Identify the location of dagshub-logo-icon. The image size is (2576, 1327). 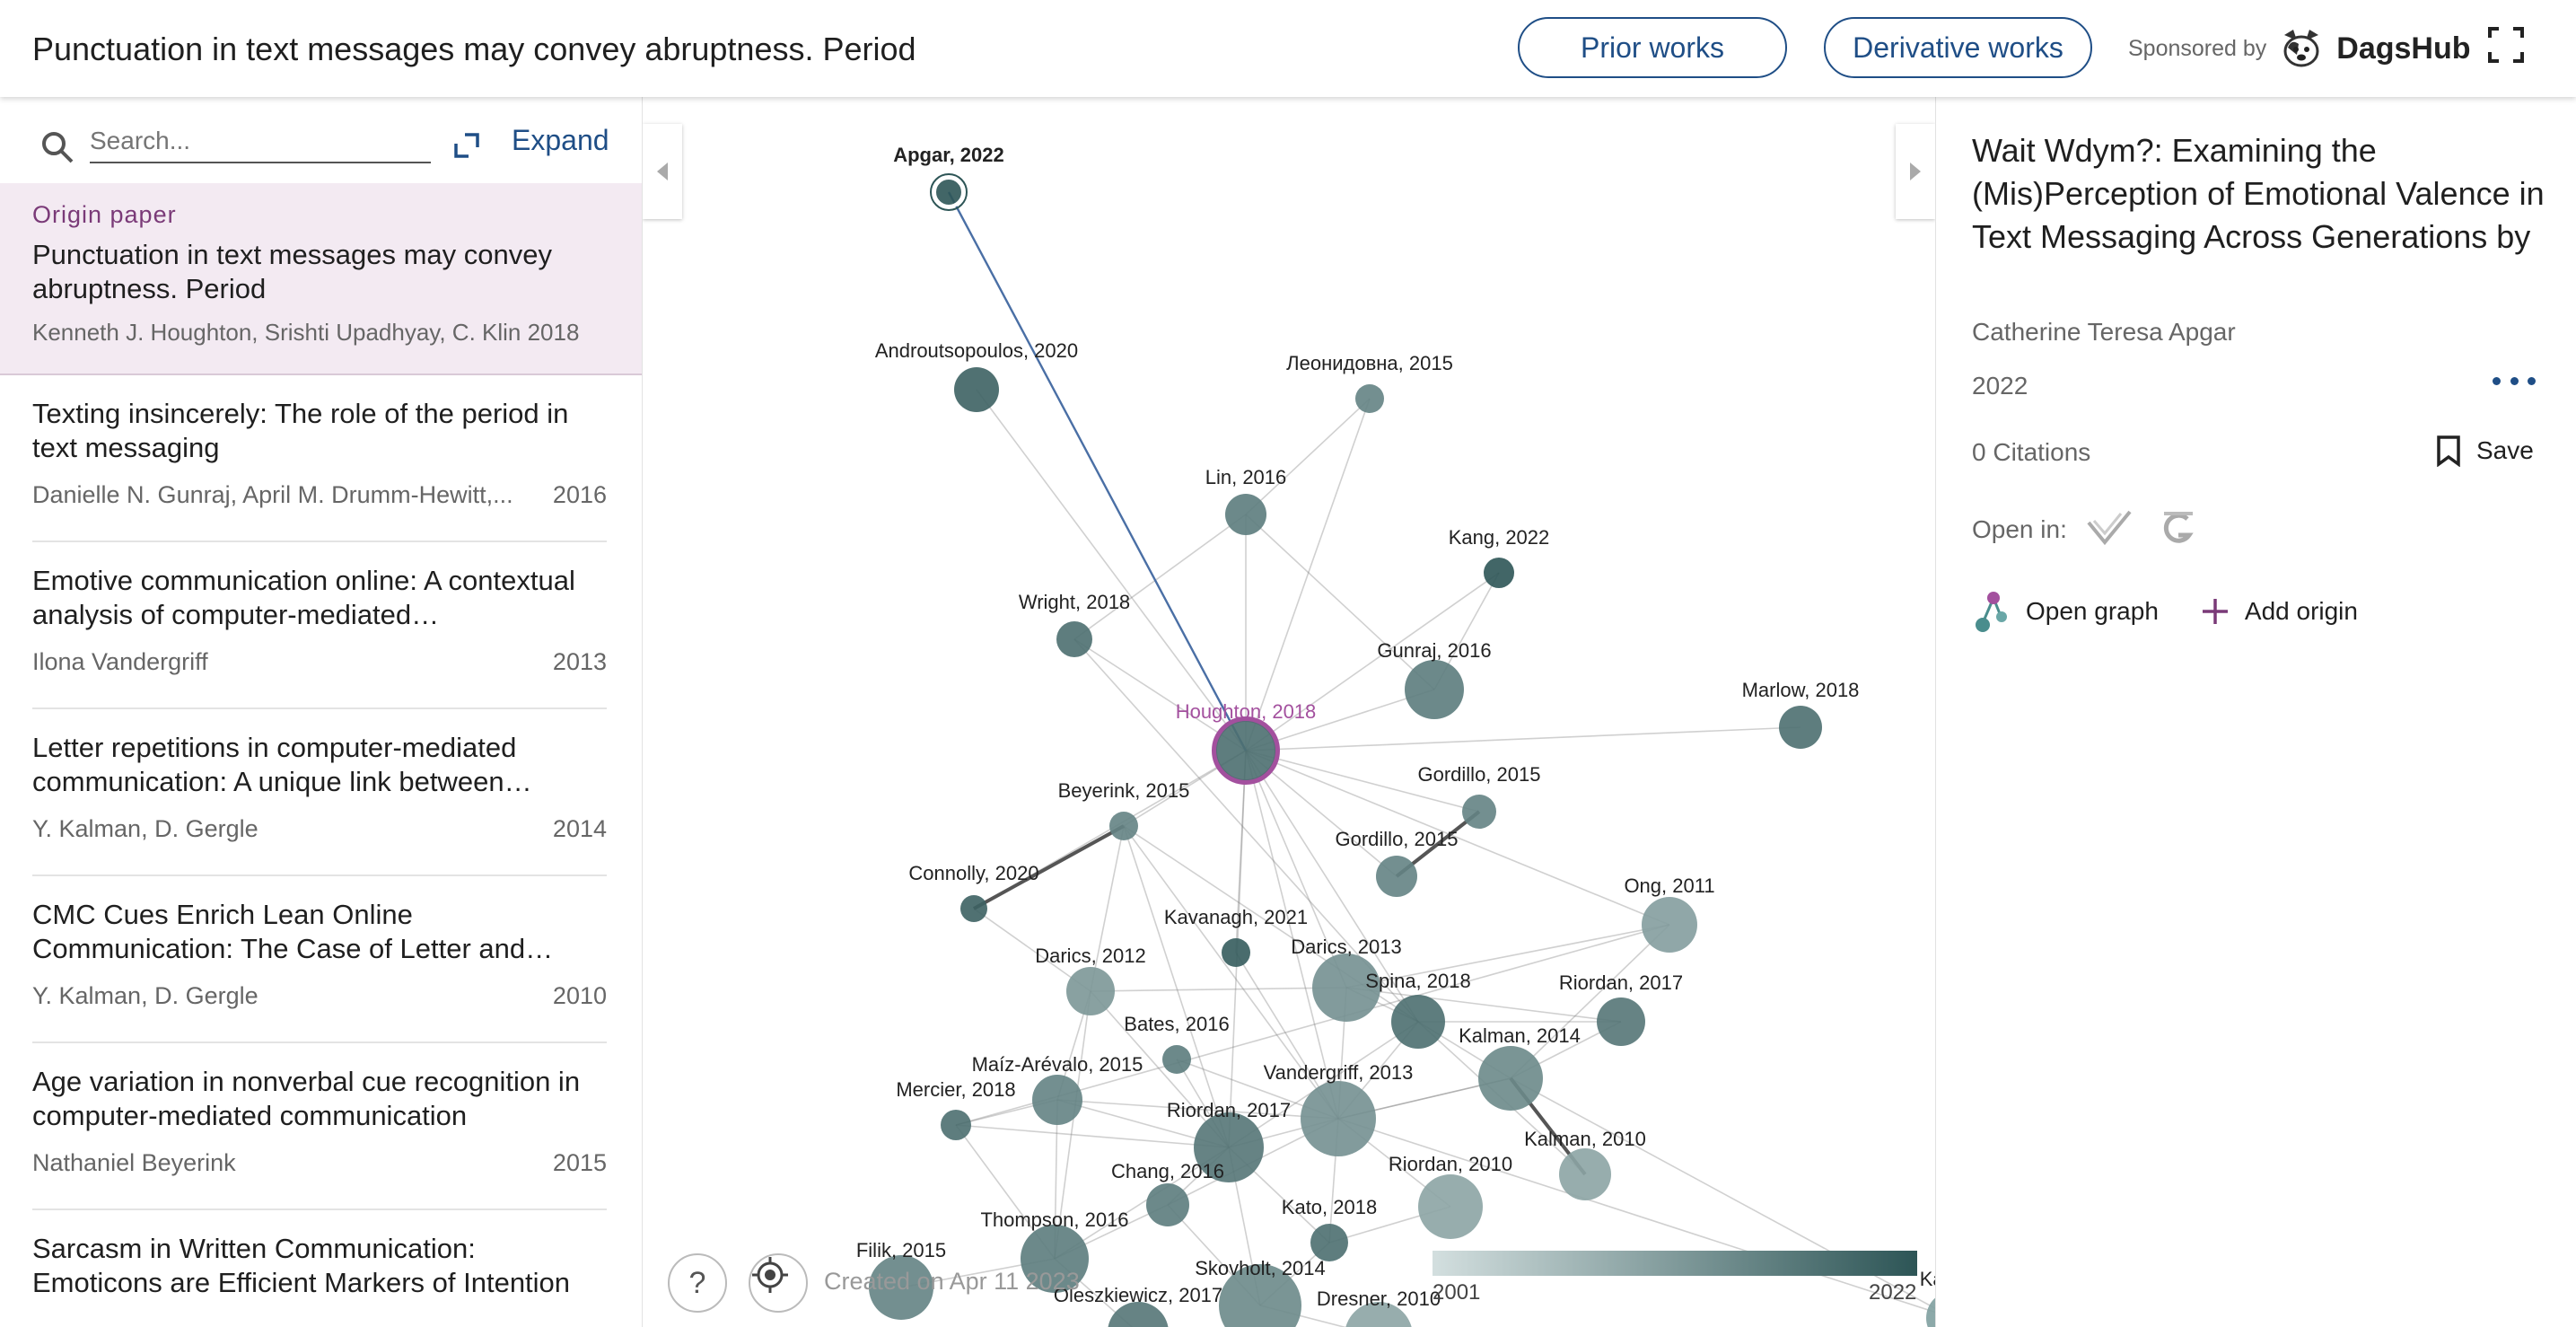
(2301, 49).